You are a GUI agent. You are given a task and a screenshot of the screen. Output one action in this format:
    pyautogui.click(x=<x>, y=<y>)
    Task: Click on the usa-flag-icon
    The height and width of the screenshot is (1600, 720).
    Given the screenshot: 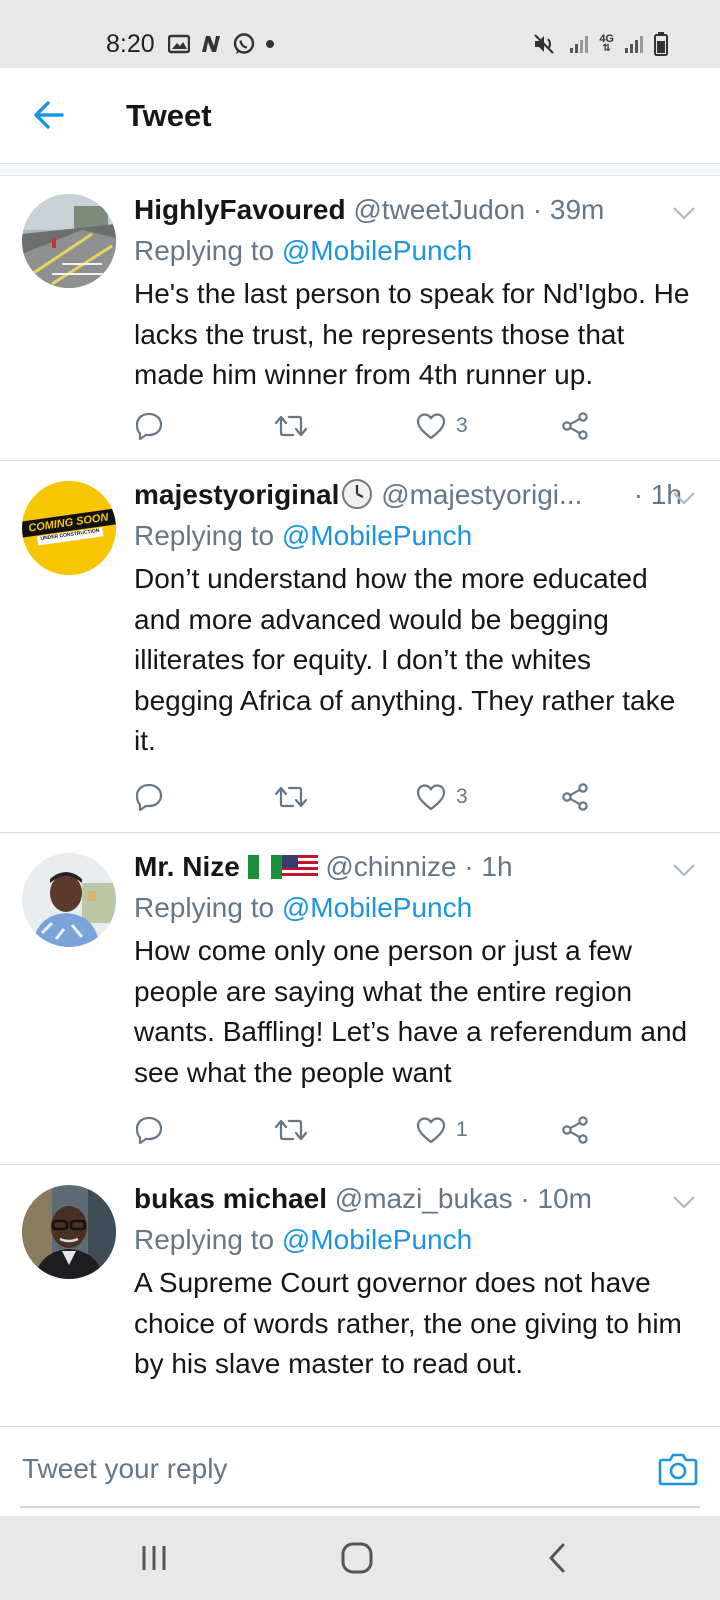 What is the action you would take?
    pyautogui.click(x=299, y=867)
    